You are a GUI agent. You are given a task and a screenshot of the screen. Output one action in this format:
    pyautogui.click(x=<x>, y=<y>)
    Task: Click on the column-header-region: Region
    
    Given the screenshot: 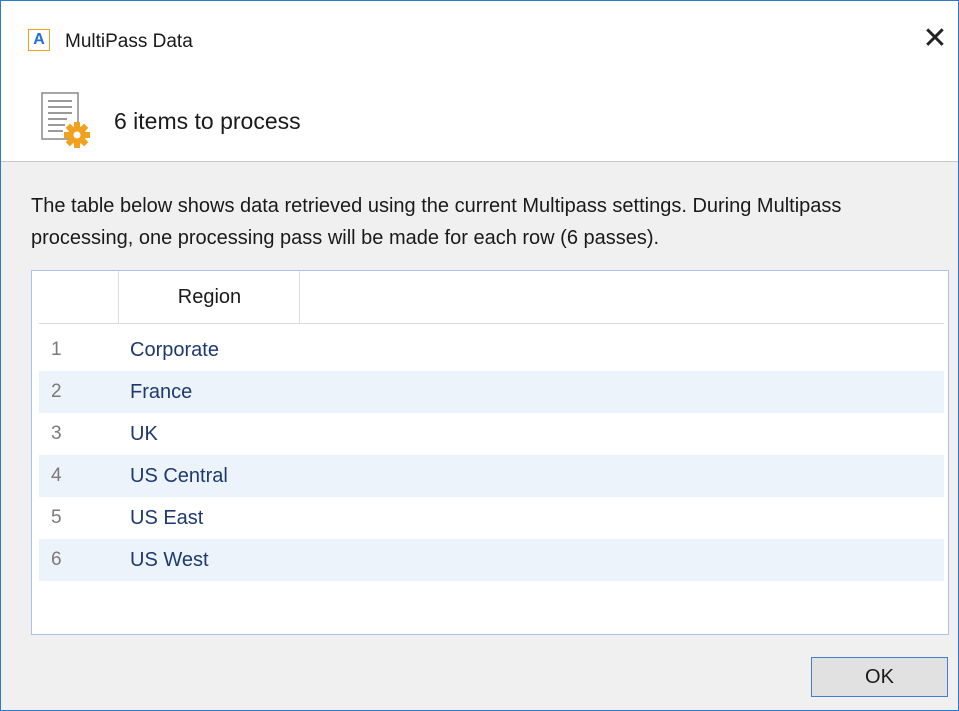 What is the action you would take?
    pyautogui.click(x=210, y=297)
    